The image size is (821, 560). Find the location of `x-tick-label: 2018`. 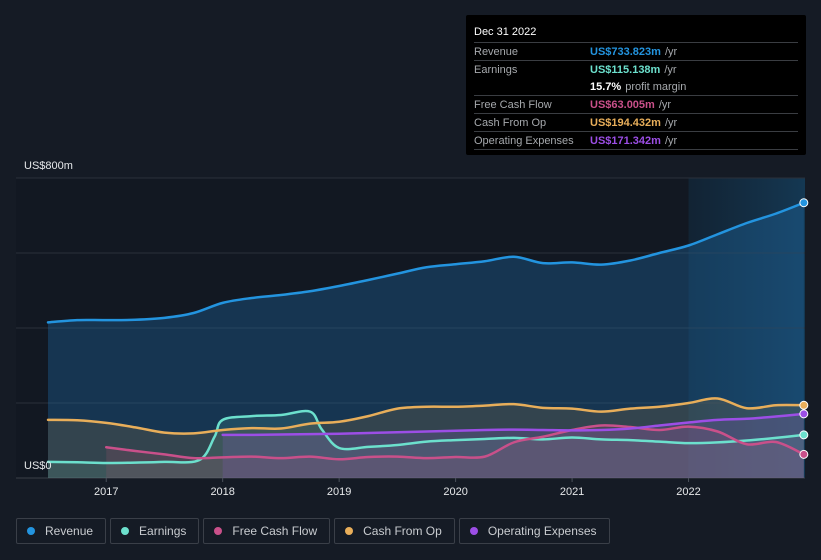

x-tick-label: 2018 is located at coordinates (222, 492).